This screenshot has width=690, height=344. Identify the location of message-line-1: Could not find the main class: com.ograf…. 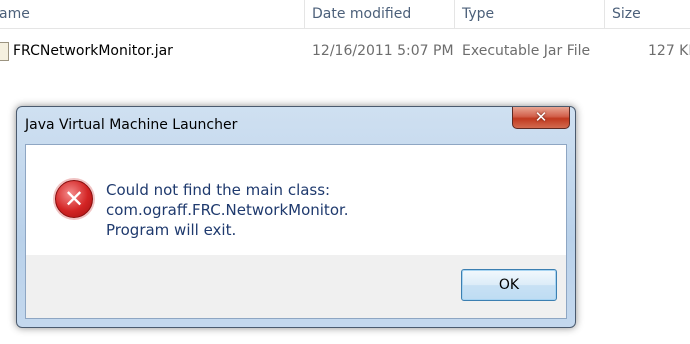
(227, 200).